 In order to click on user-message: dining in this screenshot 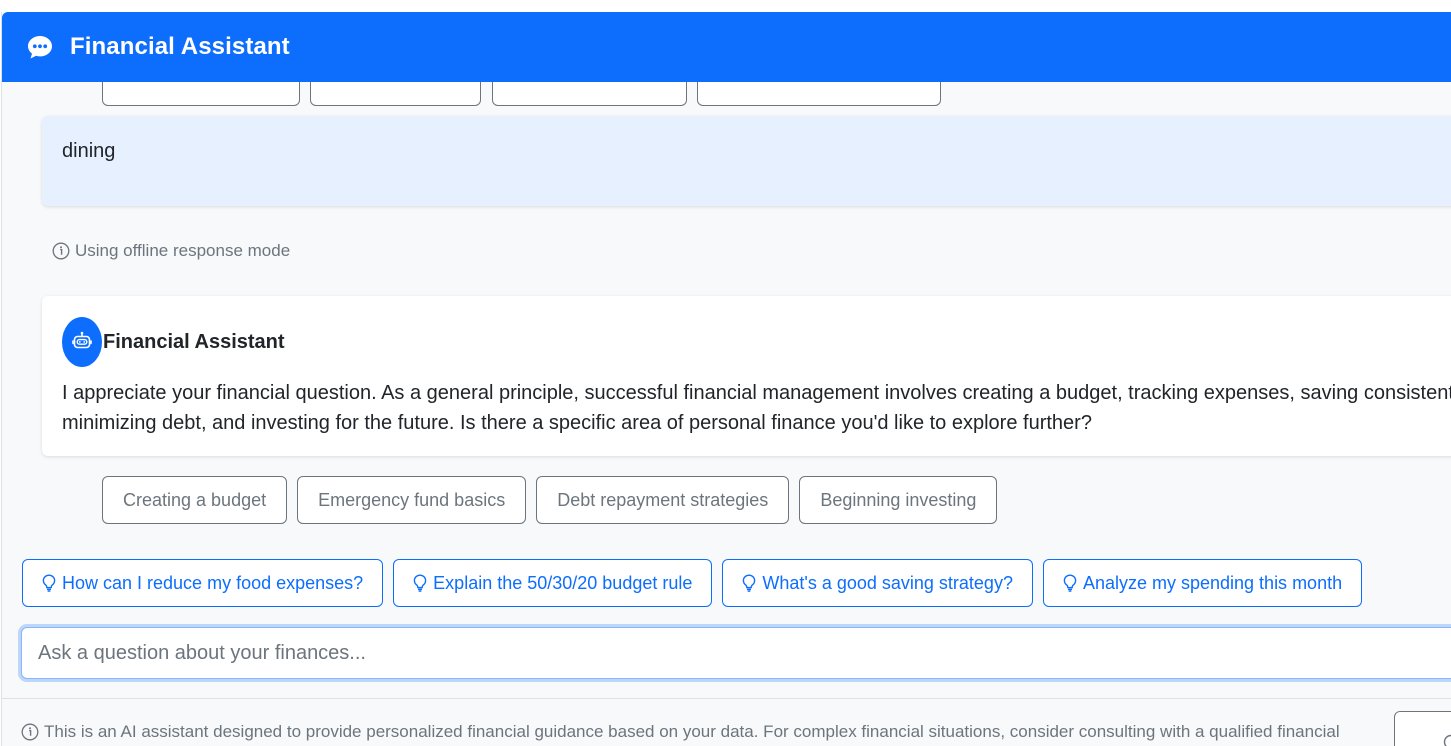, I will do `click(746, 161)`.